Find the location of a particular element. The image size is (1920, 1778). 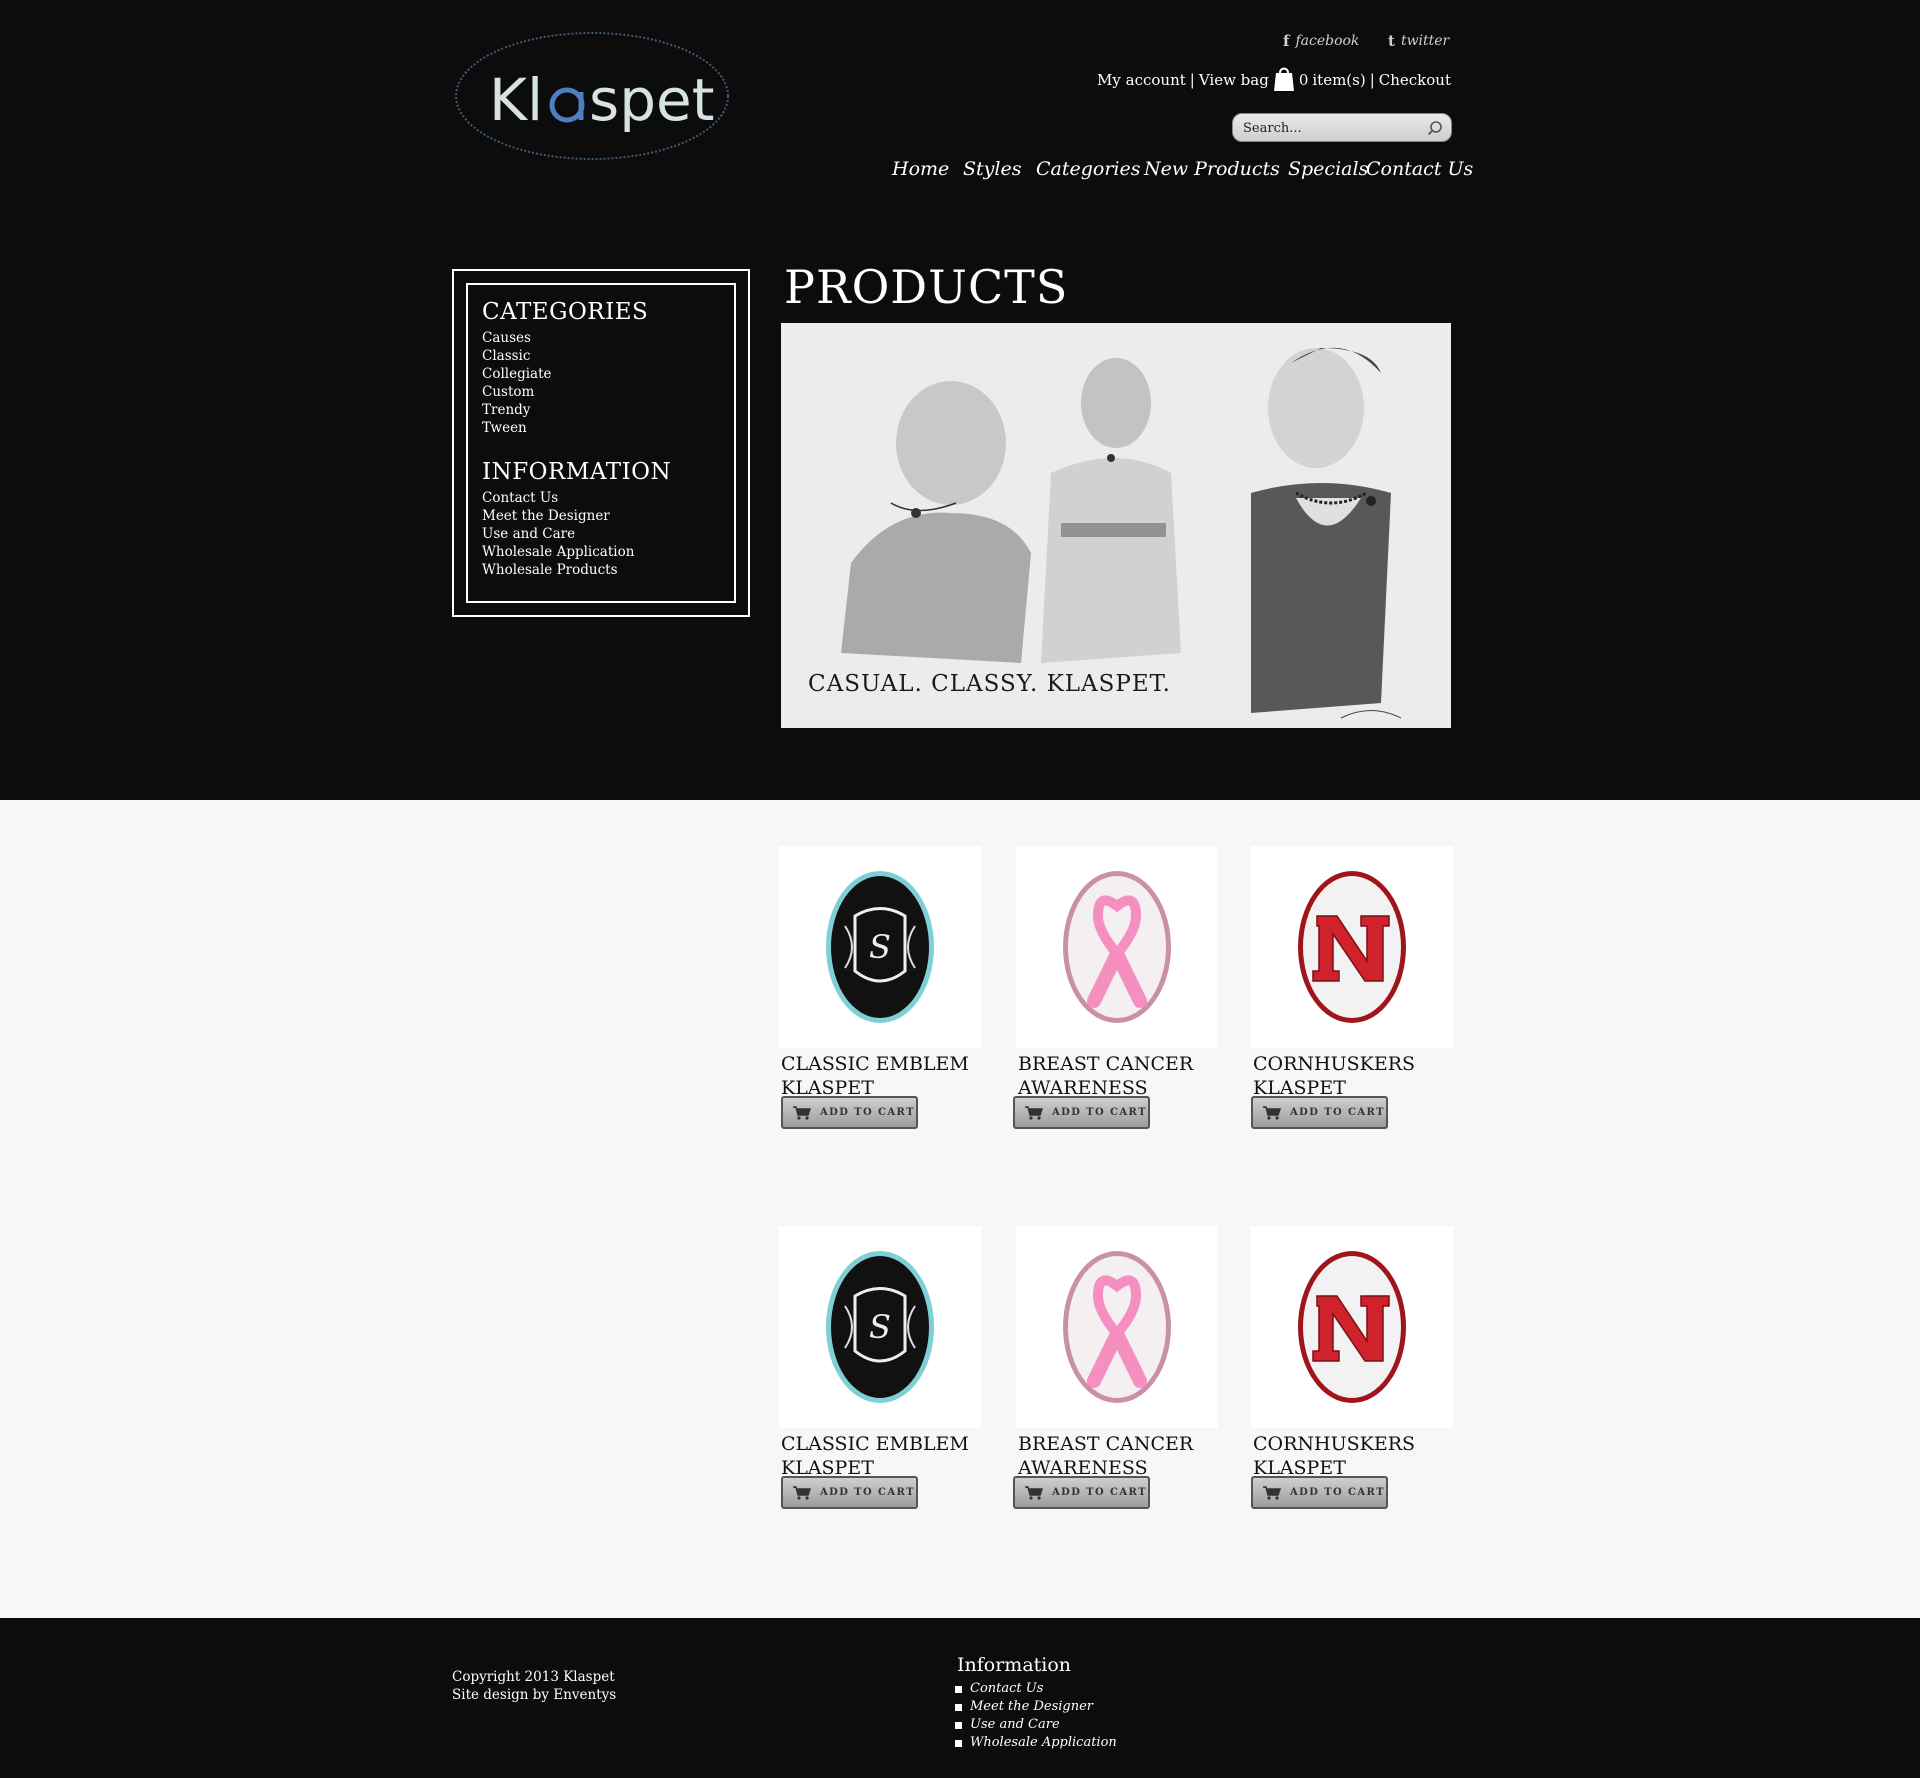

footer-link-contact-us: Contact Us is located at coordinates (1036, 1689).